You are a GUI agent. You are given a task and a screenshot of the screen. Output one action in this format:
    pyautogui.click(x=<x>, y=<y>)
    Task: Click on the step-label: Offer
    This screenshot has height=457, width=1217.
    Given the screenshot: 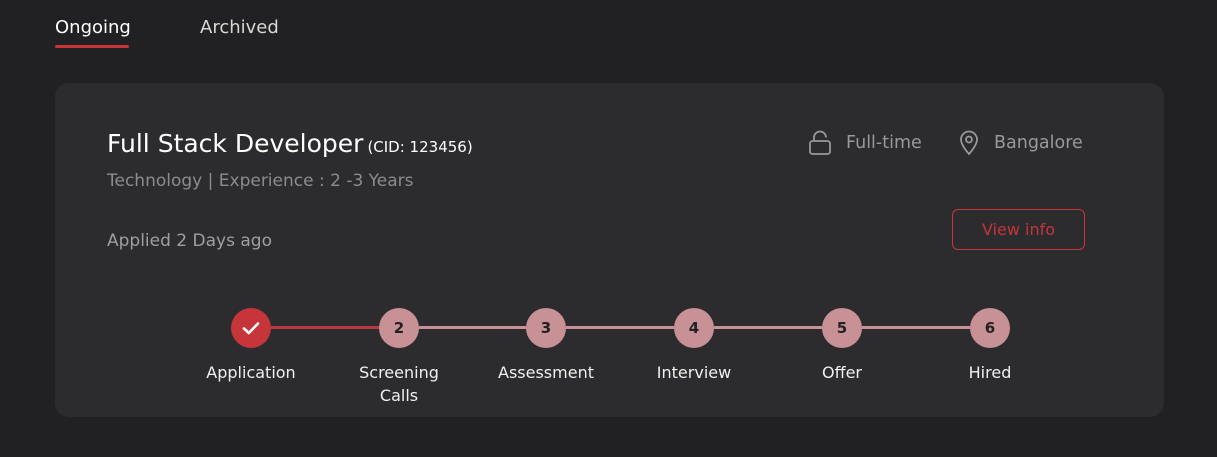 What is the action you would take?
    pyautogui.click(x=842, y=372)
    